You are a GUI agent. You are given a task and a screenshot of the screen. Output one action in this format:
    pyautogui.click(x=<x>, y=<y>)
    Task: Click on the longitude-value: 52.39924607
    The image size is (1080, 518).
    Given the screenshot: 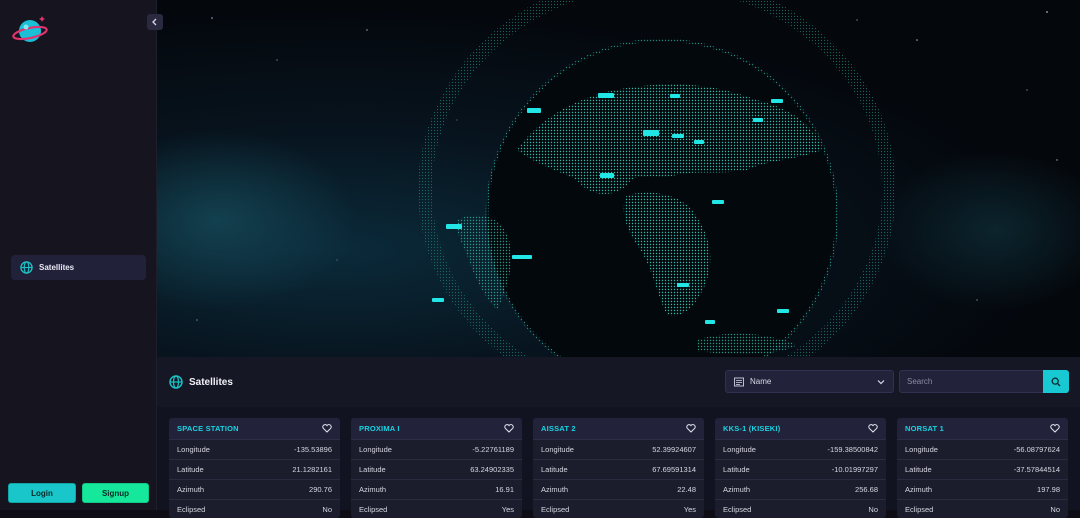 What is the action you would take?
    pyautogui.click(x=674, y=449)
    